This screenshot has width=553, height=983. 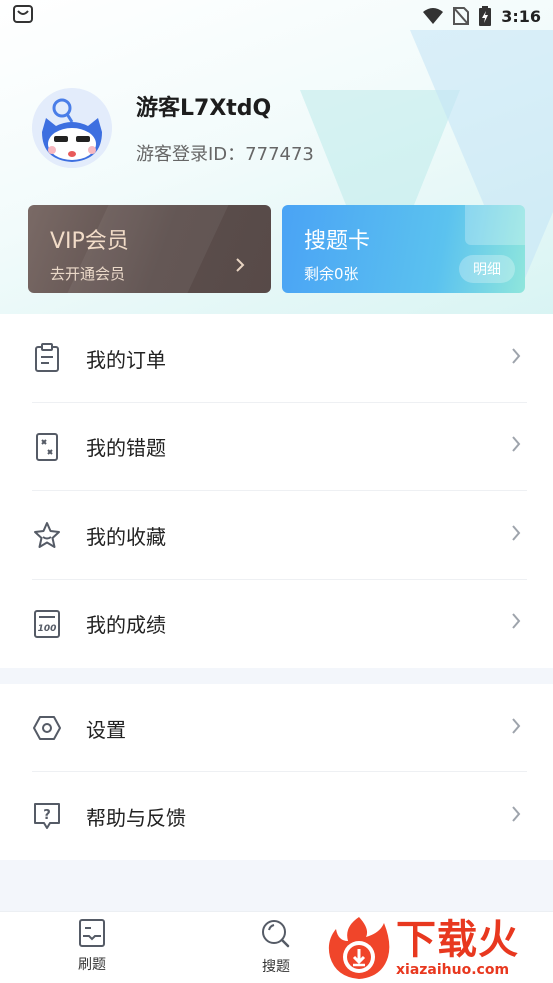 What do you see at coordinates (149, 249) in the screenshot?
I see `vip-card: VIP会员 去开通会员` at bounding box center [149, 249].